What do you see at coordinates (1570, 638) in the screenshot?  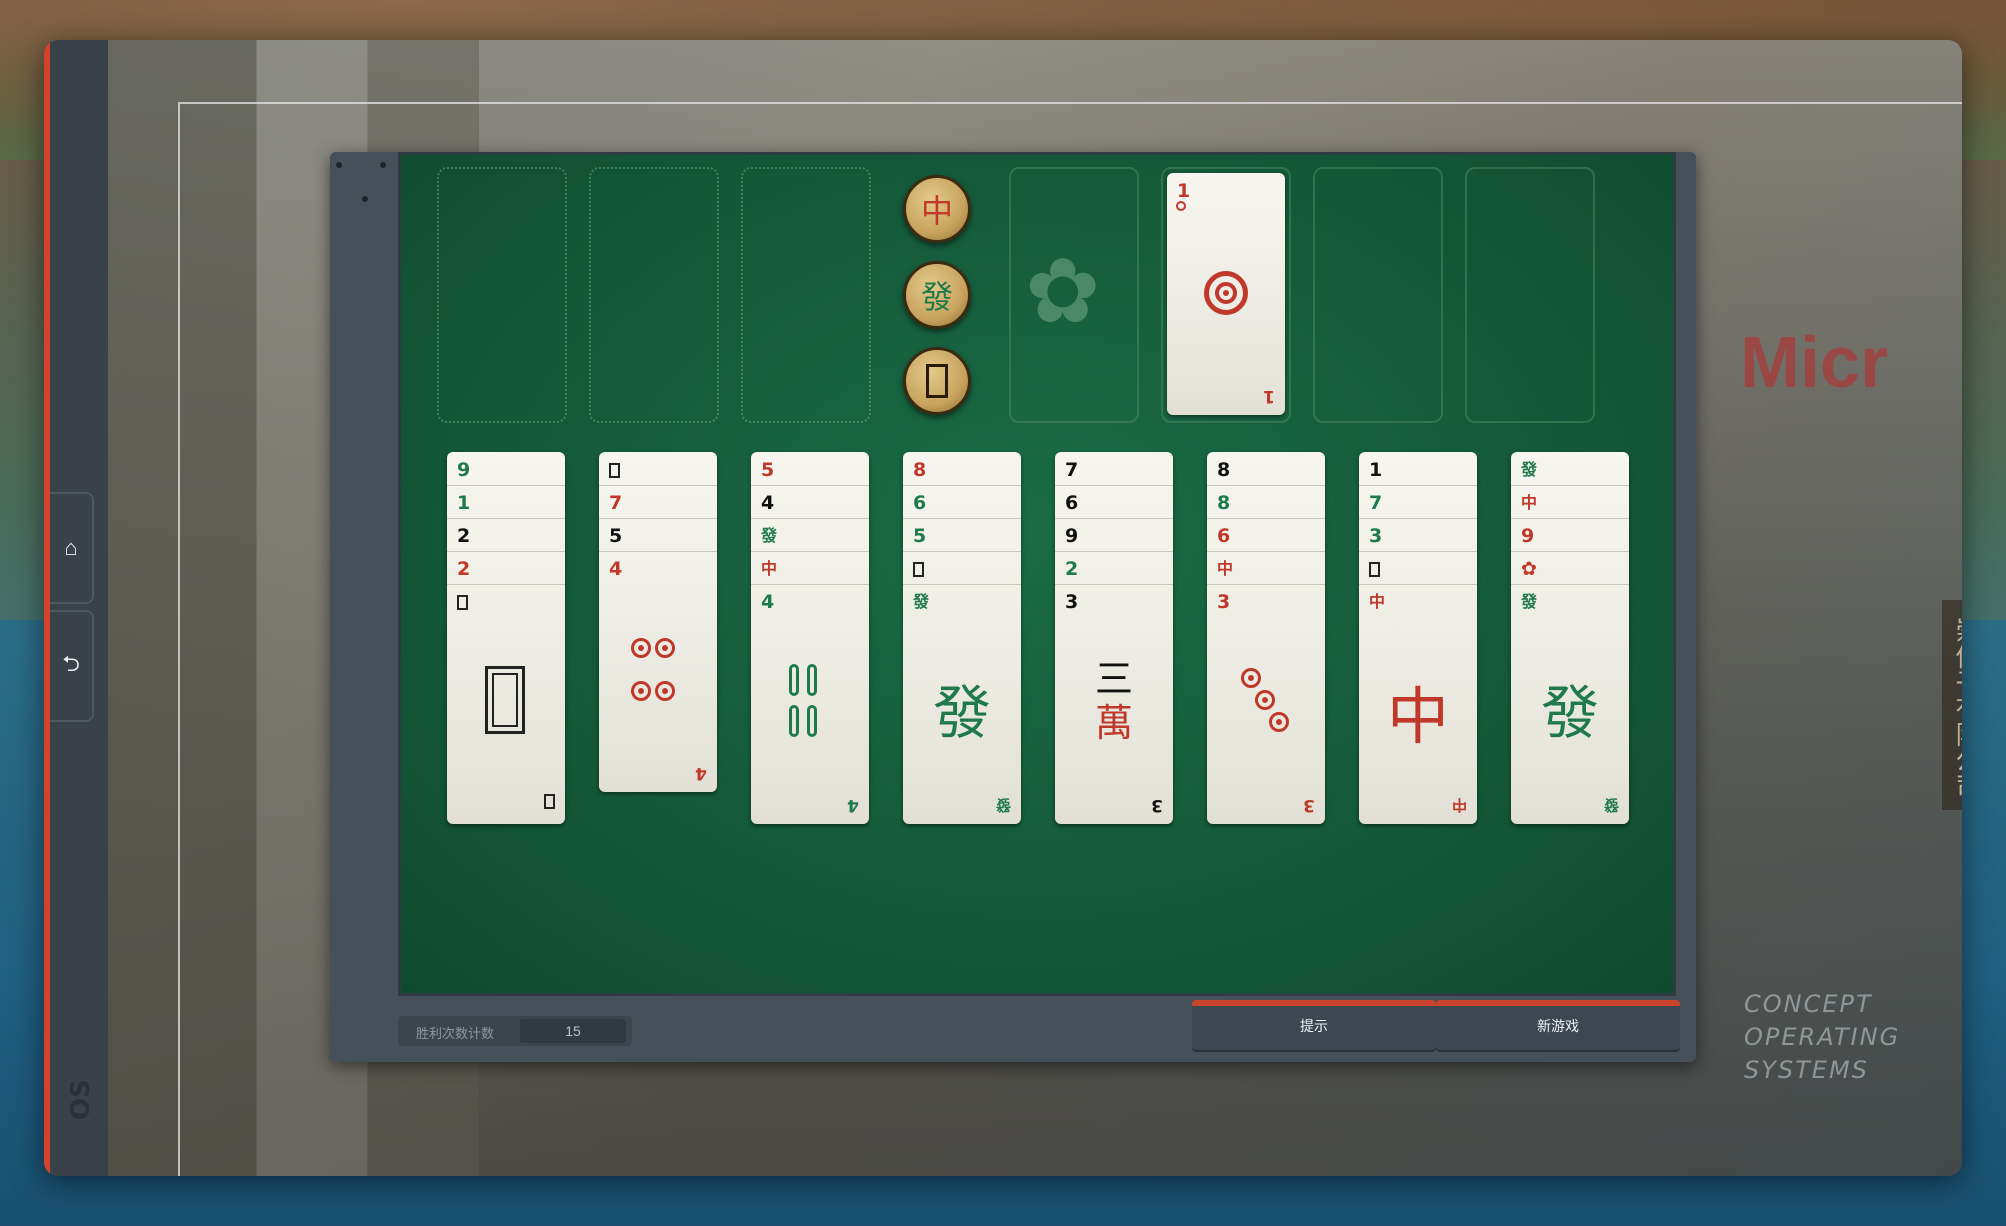 I see `tableau-column: 發 中 9 ✿ 發 發 發` at bounding box center [1570, 638].